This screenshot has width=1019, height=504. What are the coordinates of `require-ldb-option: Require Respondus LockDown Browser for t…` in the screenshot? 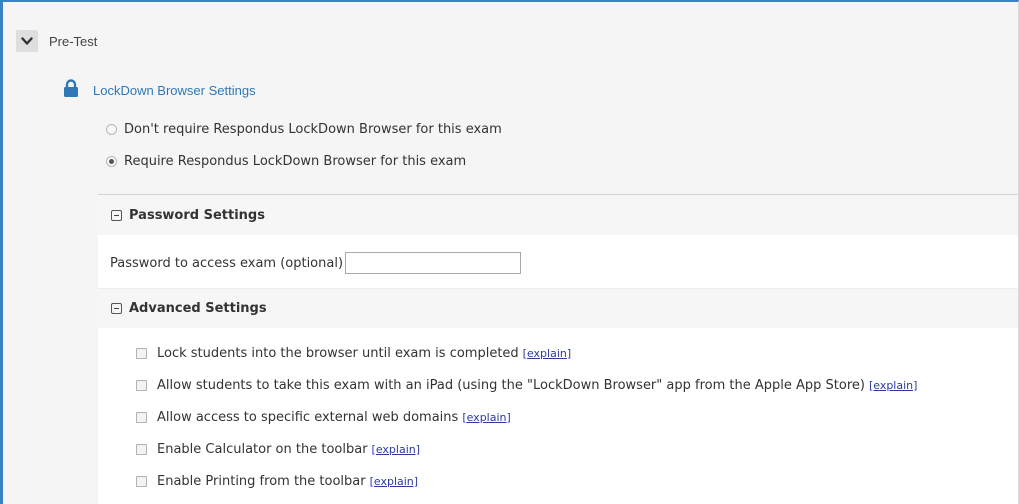 It's located at (286, 161).